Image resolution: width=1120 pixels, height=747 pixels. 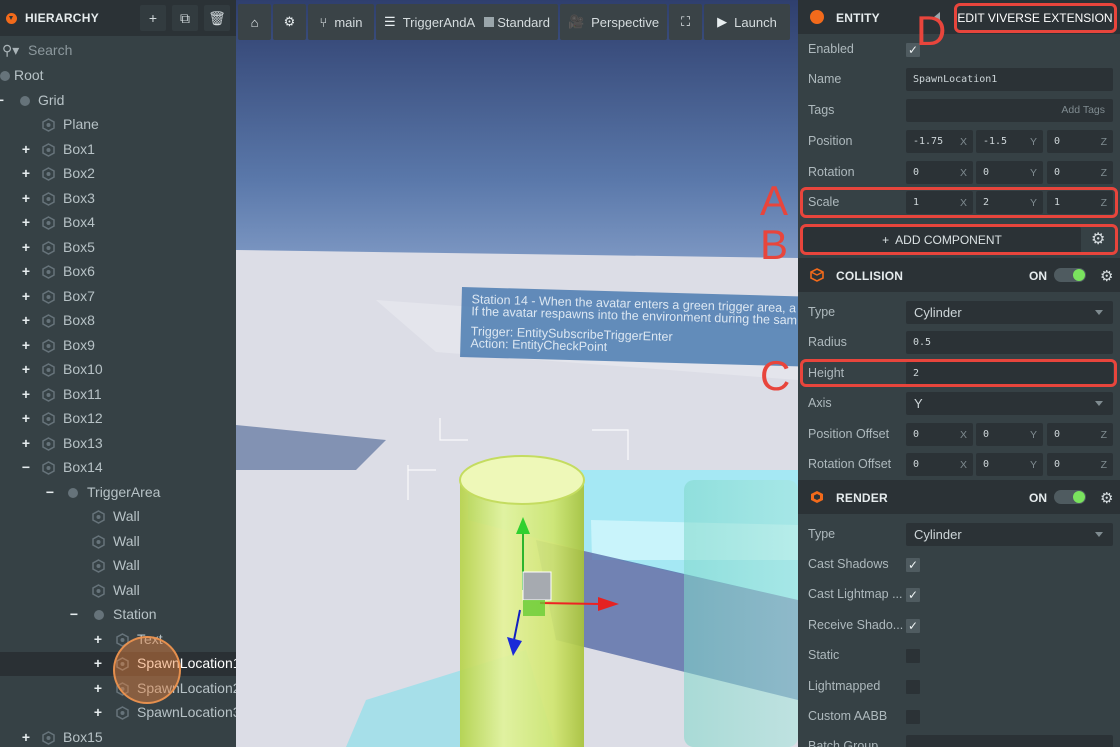 What do you see at coordinates (939, 141) in the screenshot?
I see `vector-field-x: -1.75 X` at bounding box center [939, 141].